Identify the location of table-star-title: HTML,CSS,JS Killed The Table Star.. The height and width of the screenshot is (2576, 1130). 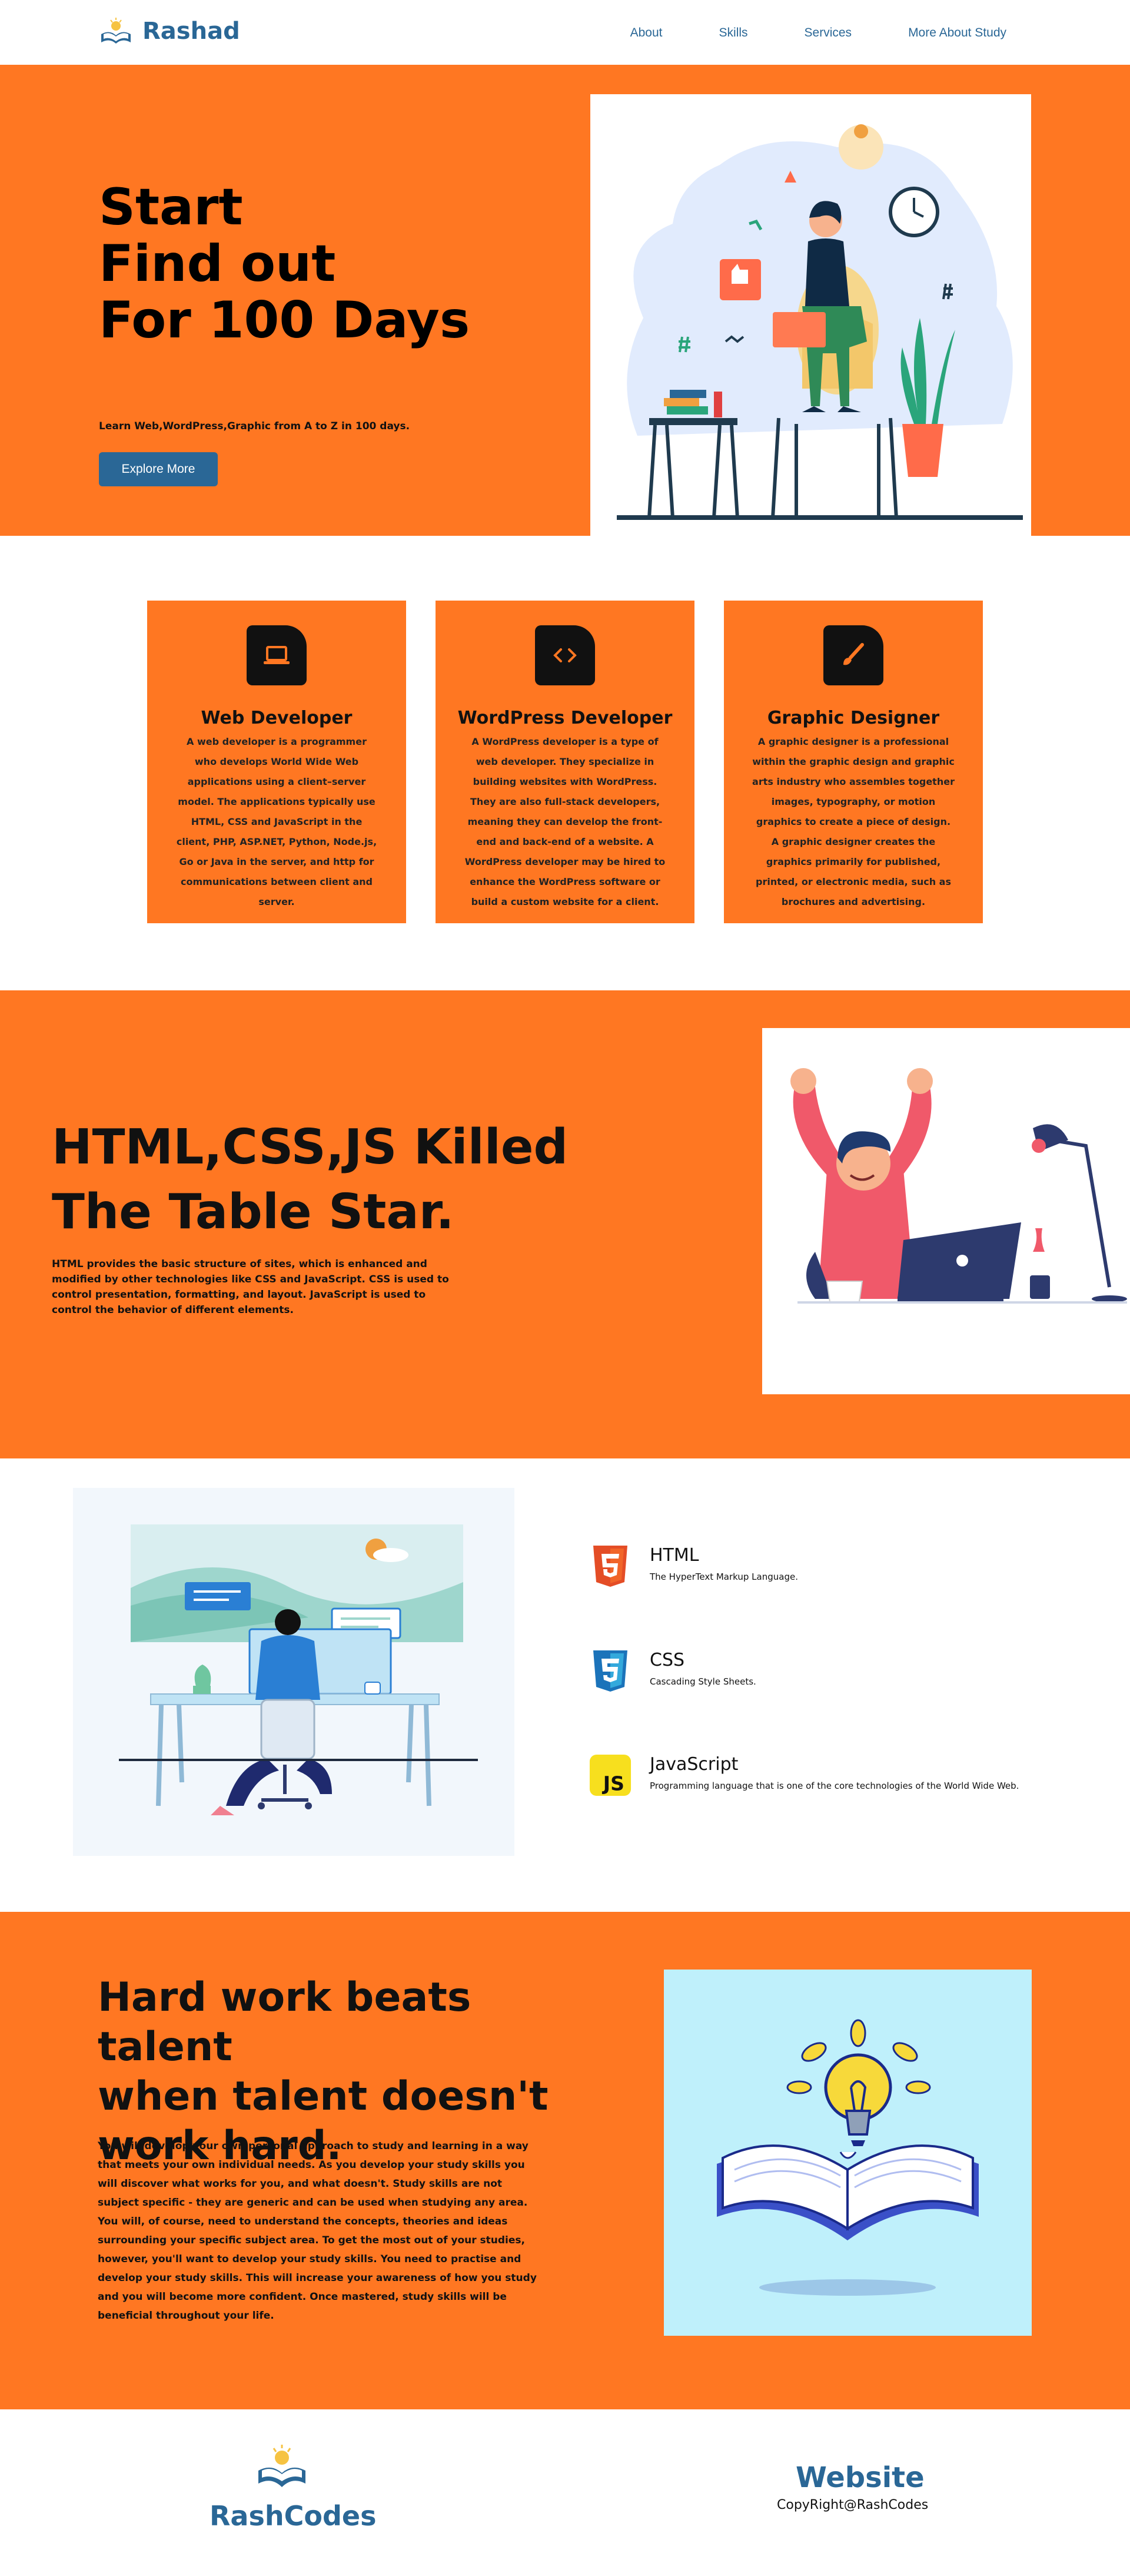
(310, 1180).